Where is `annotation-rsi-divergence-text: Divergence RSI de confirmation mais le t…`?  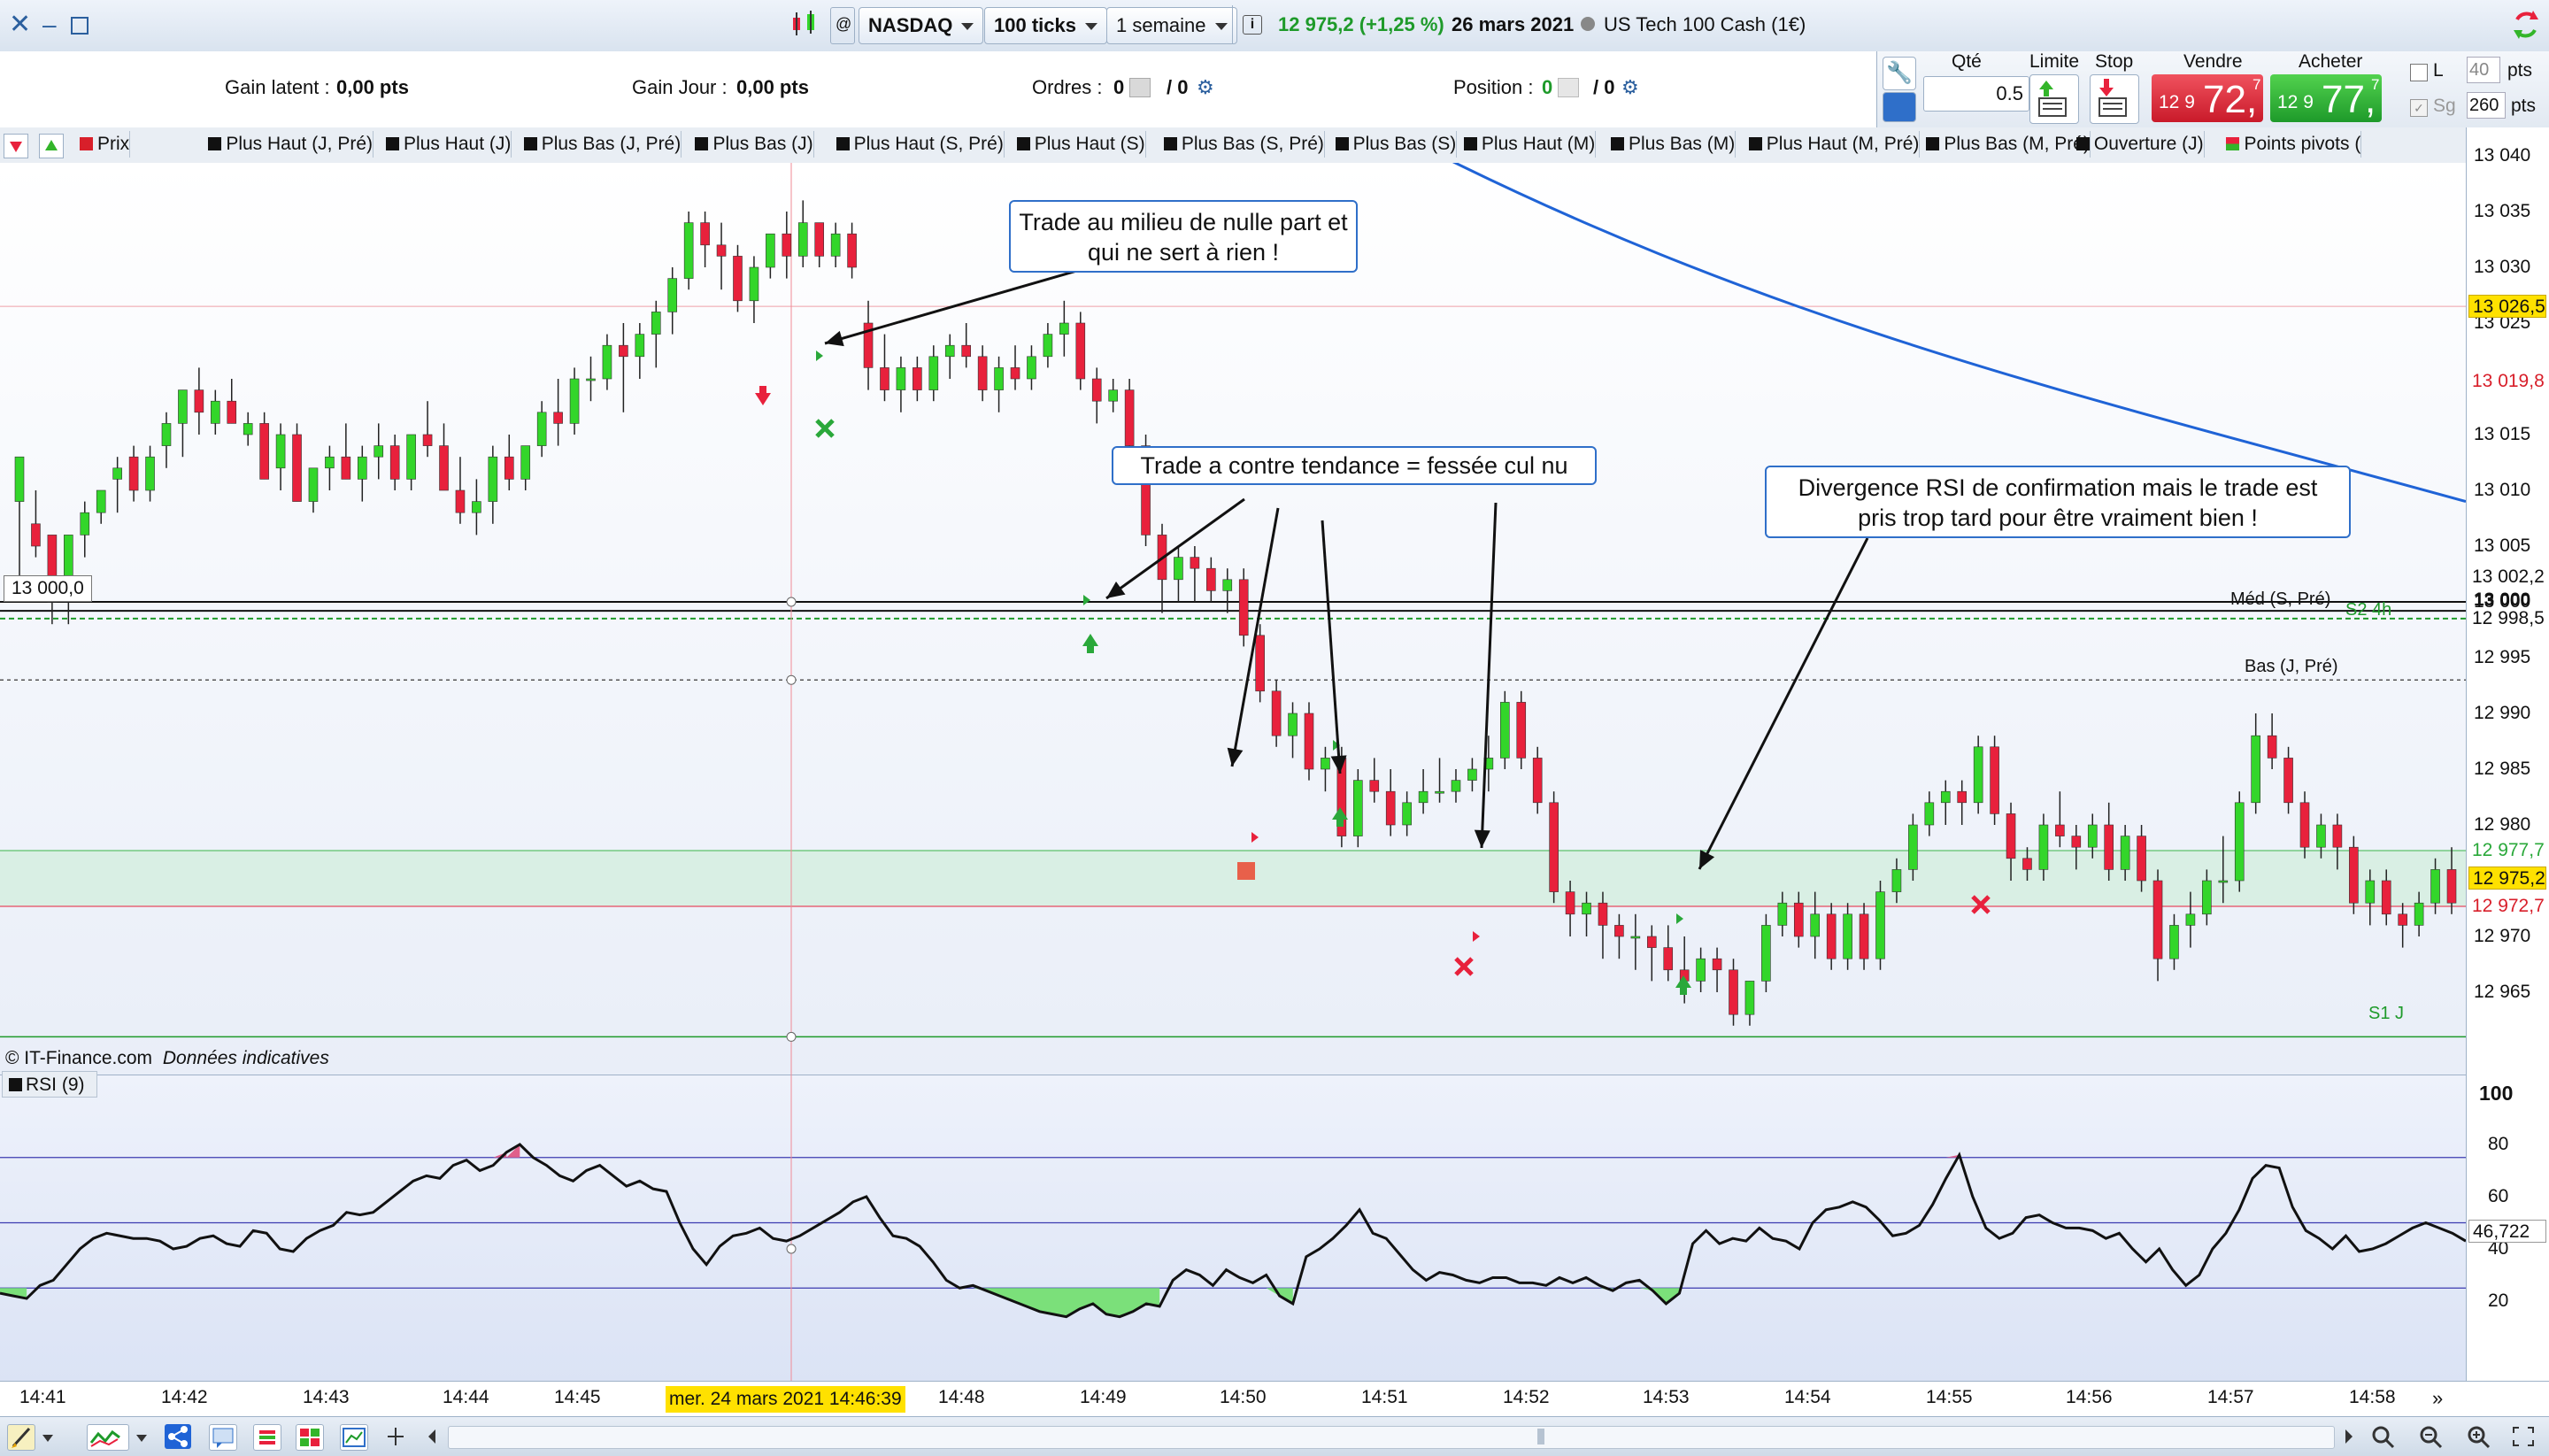 annotation-rsi-divergence-text: Divergence RSI de confirmation mais le t… is located at coordinates (2058, 502).